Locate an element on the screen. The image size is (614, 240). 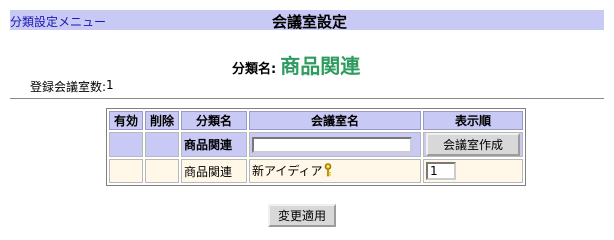
room-count: 登録会議室数: 1 is located at coordinates (72, 86).